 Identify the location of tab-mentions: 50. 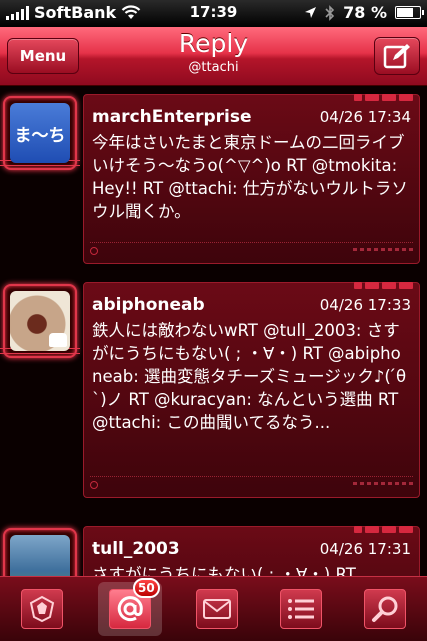
(129, 607).